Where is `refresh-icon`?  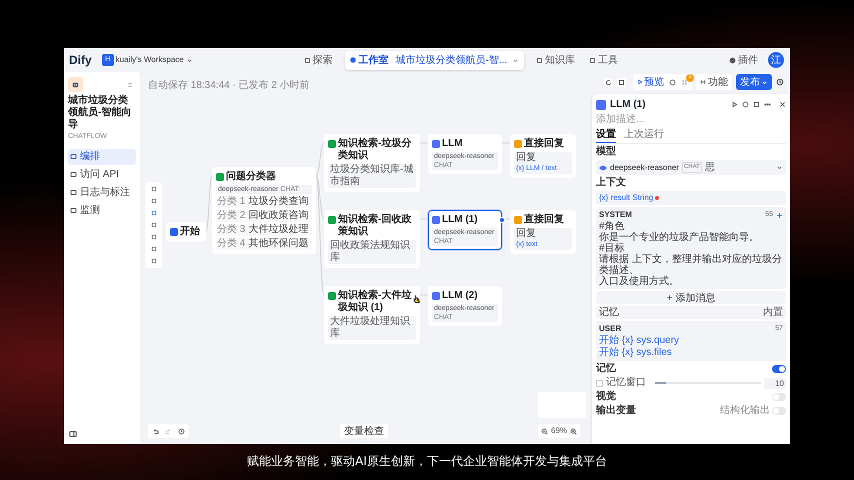 refresh-icon is located at coordinates (608, 82).